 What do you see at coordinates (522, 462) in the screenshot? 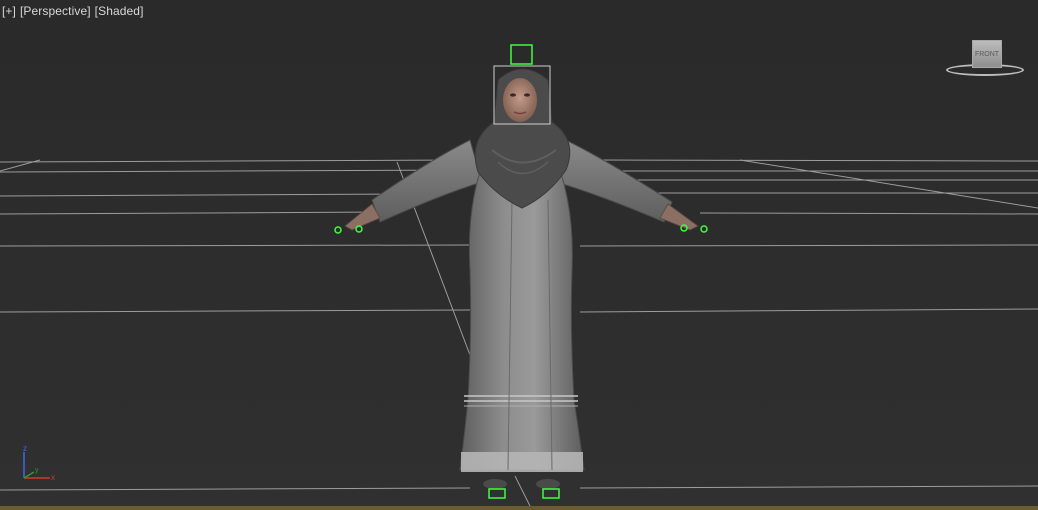
I see `robe-hem` at bounding box center [522, 462].